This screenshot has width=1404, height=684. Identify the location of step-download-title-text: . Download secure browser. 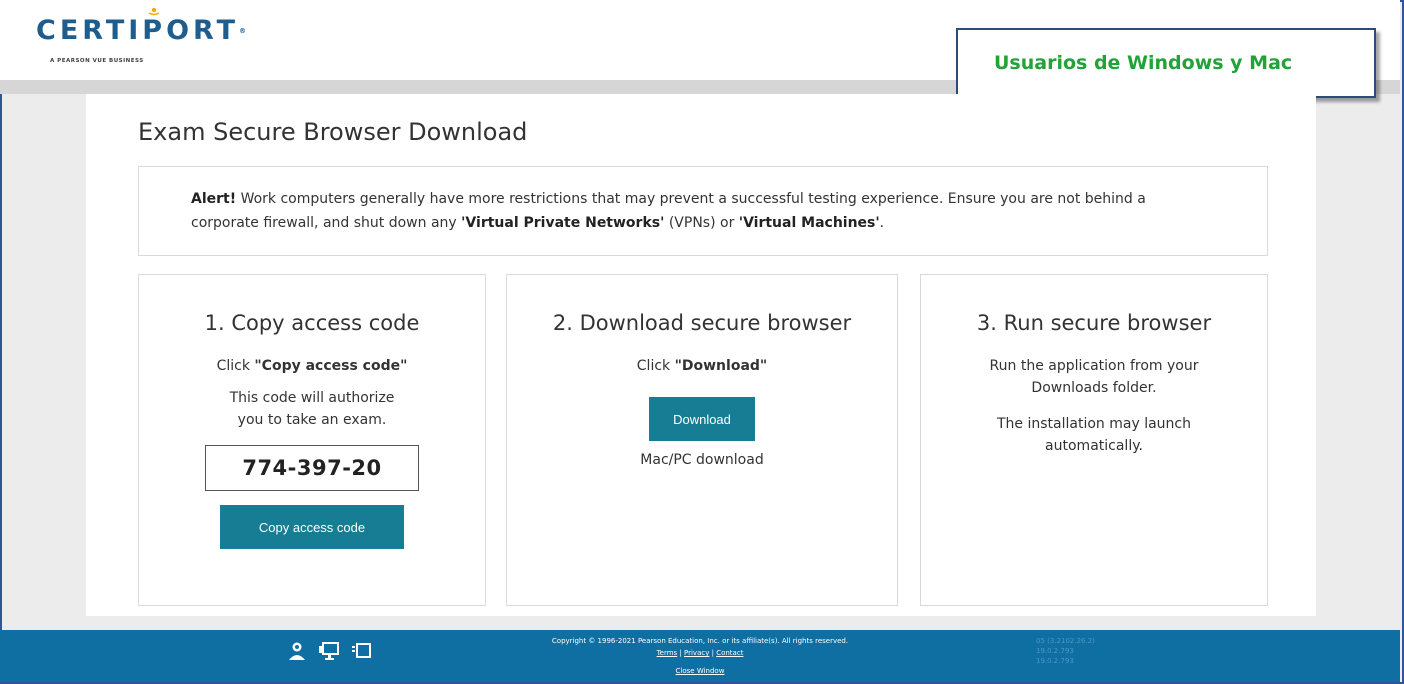
(709, 323).